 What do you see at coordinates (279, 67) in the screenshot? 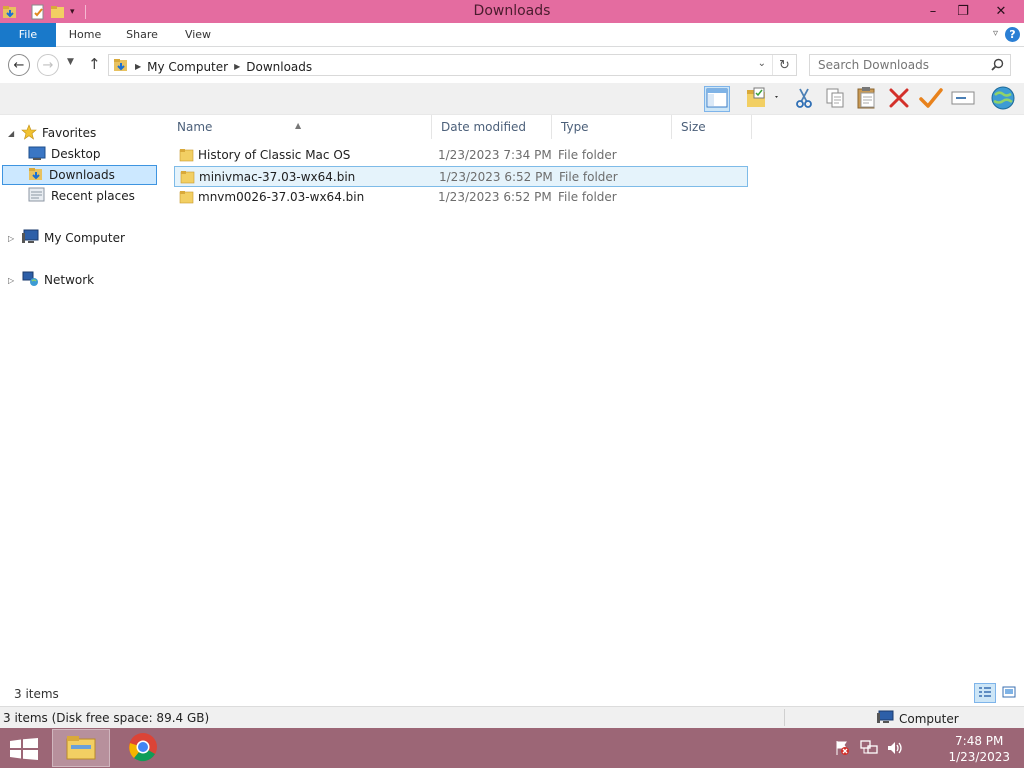
I see `breadcrumb-downloads: Downloads` at bounding box center [279, 67].